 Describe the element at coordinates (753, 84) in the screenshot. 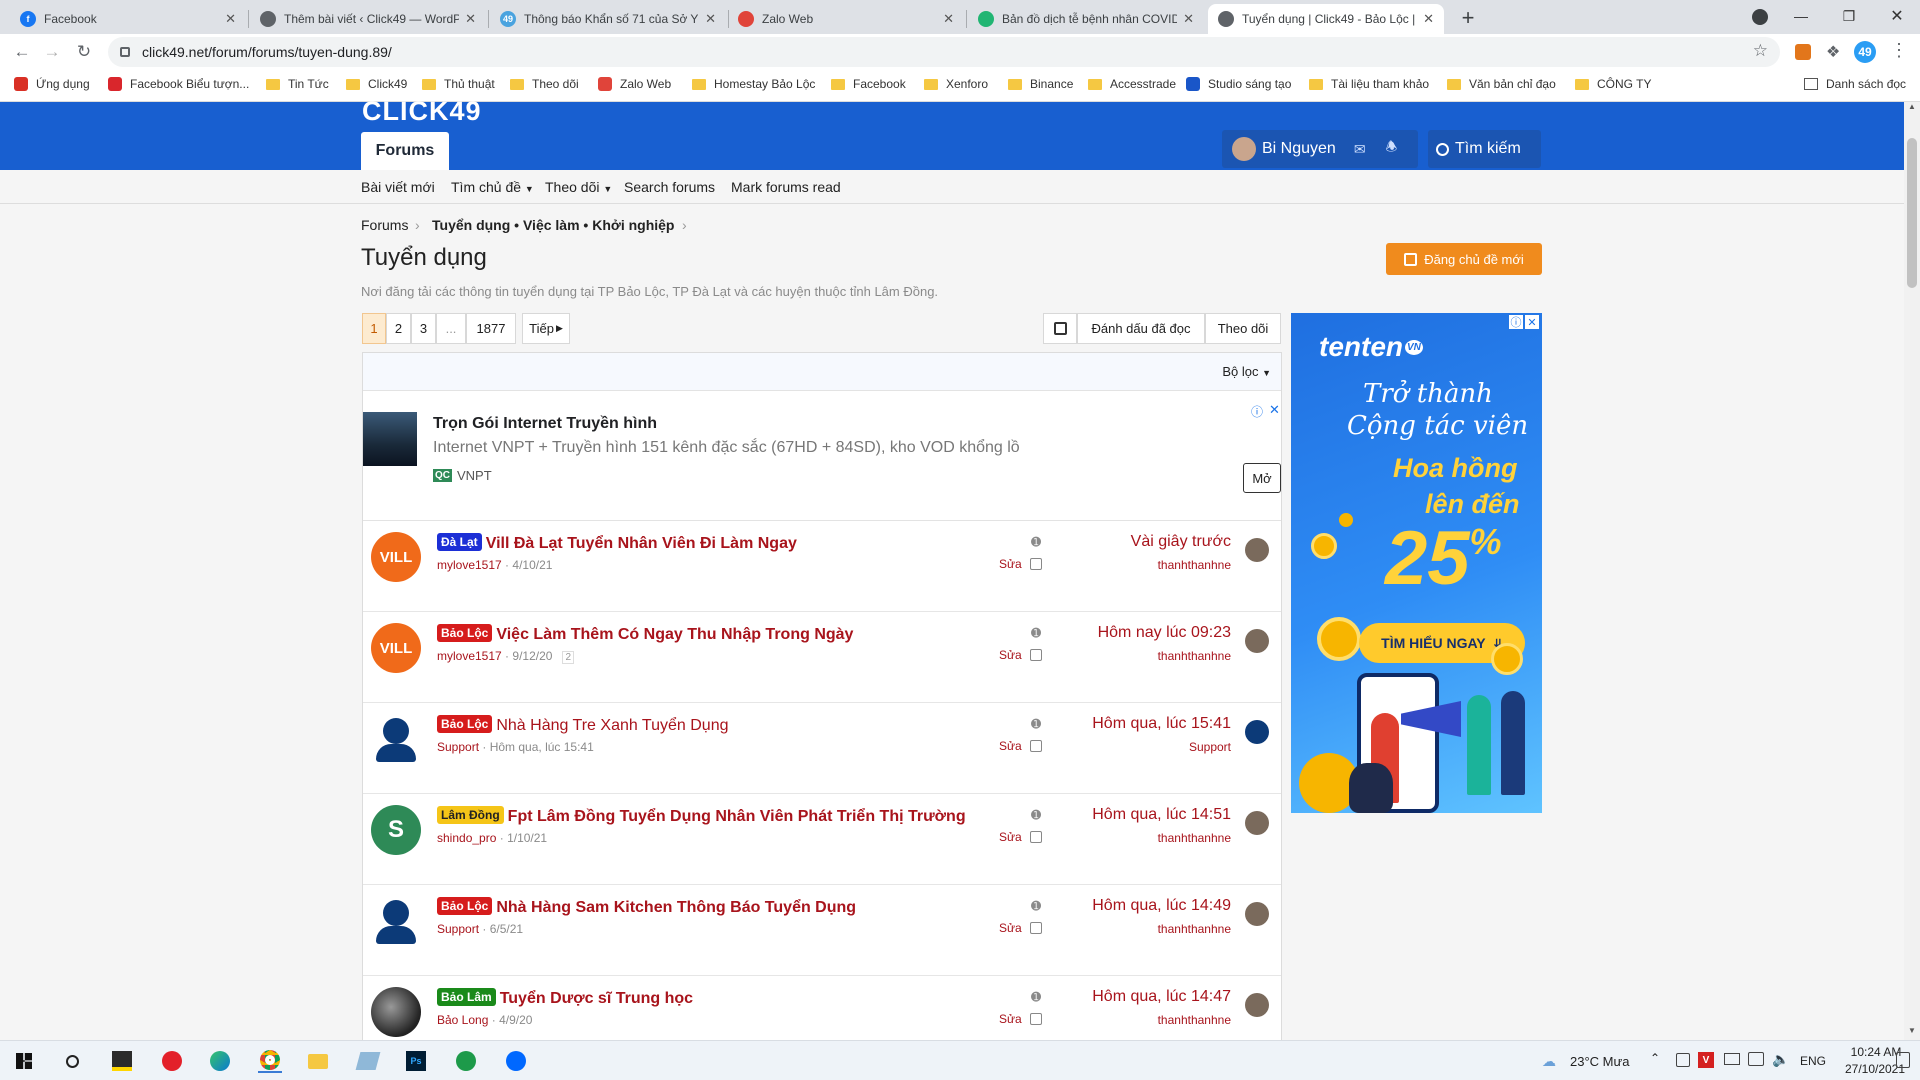

I see `bookmark-item: Homestay Bảo Lộc` at that location.